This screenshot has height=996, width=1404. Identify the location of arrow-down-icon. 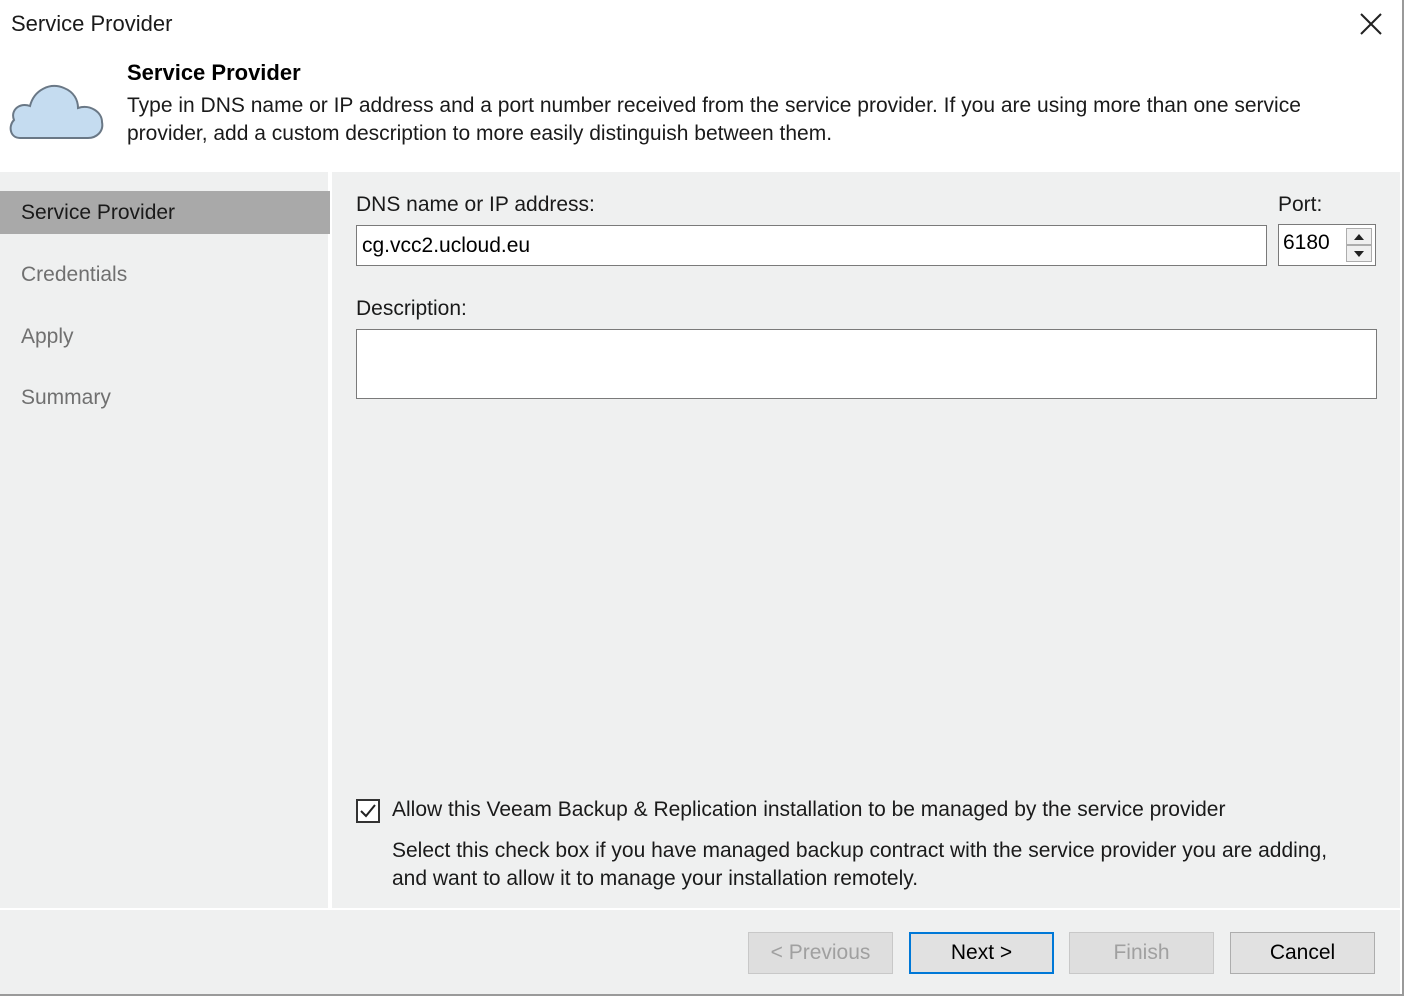
(1359, 253).